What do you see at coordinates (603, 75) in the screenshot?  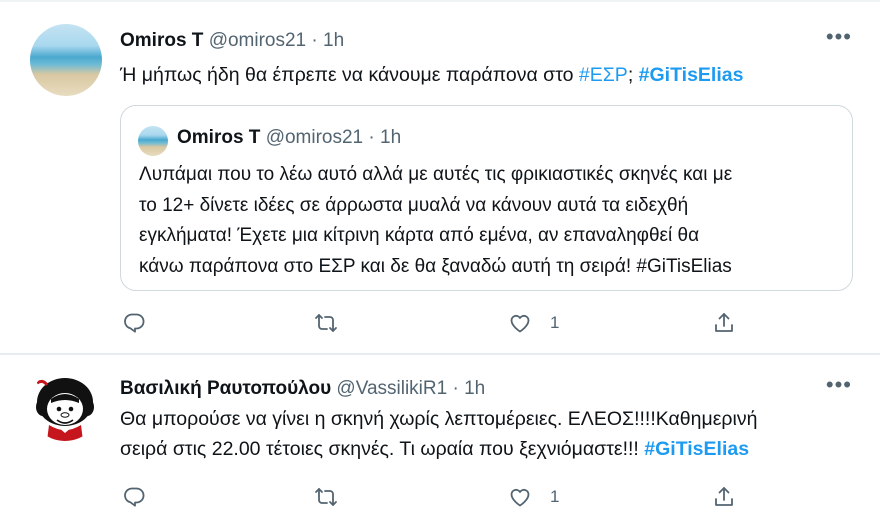 I see `hashtag-link: #ΕΣΡ` at bounding box center [603, 75].